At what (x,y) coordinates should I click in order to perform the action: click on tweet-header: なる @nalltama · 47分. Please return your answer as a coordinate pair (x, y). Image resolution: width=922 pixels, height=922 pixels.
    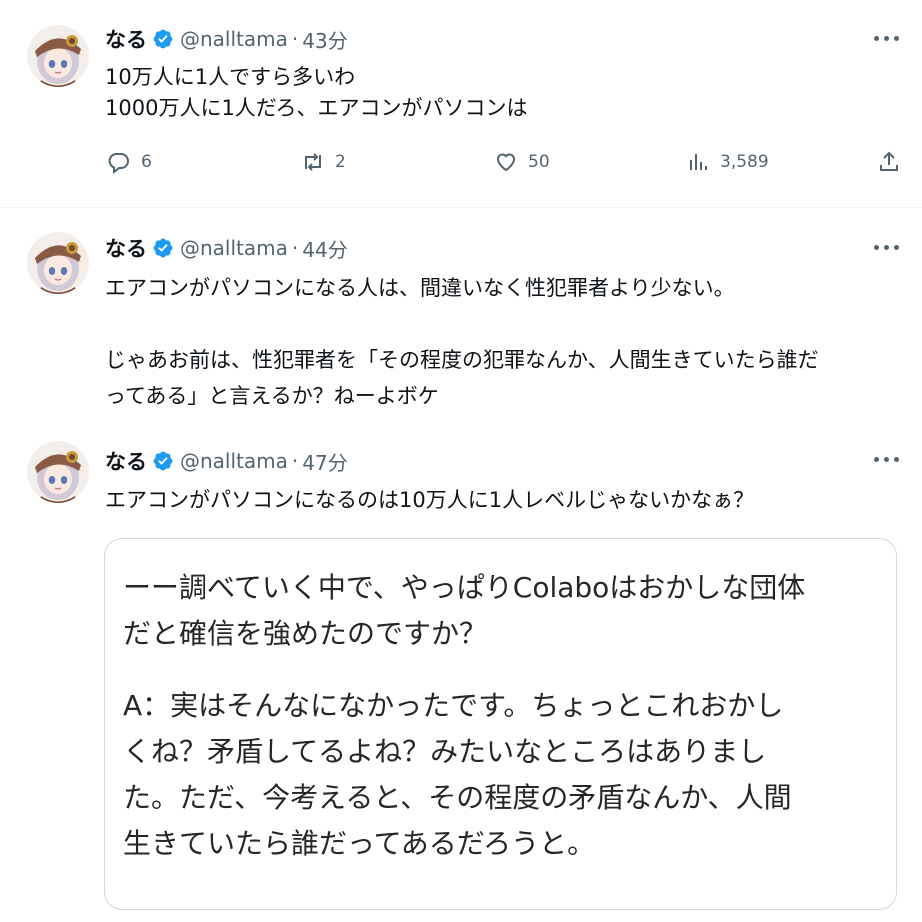
    Looking at the image, I should click on (226, 461).